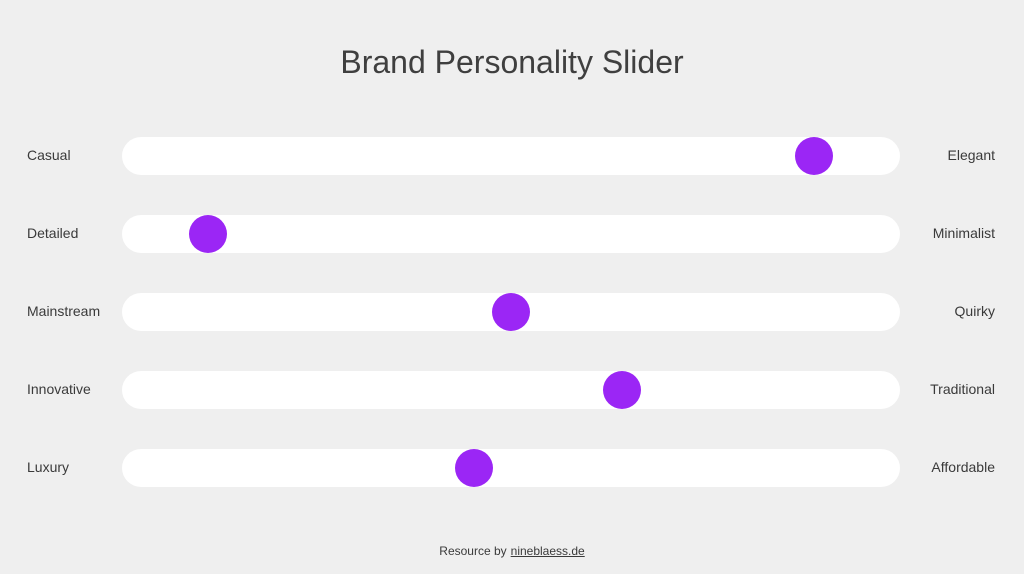  Describe the element at coordinates (473, 551) in the screenshot. I see `footer-prefix: Resource by` at that location.